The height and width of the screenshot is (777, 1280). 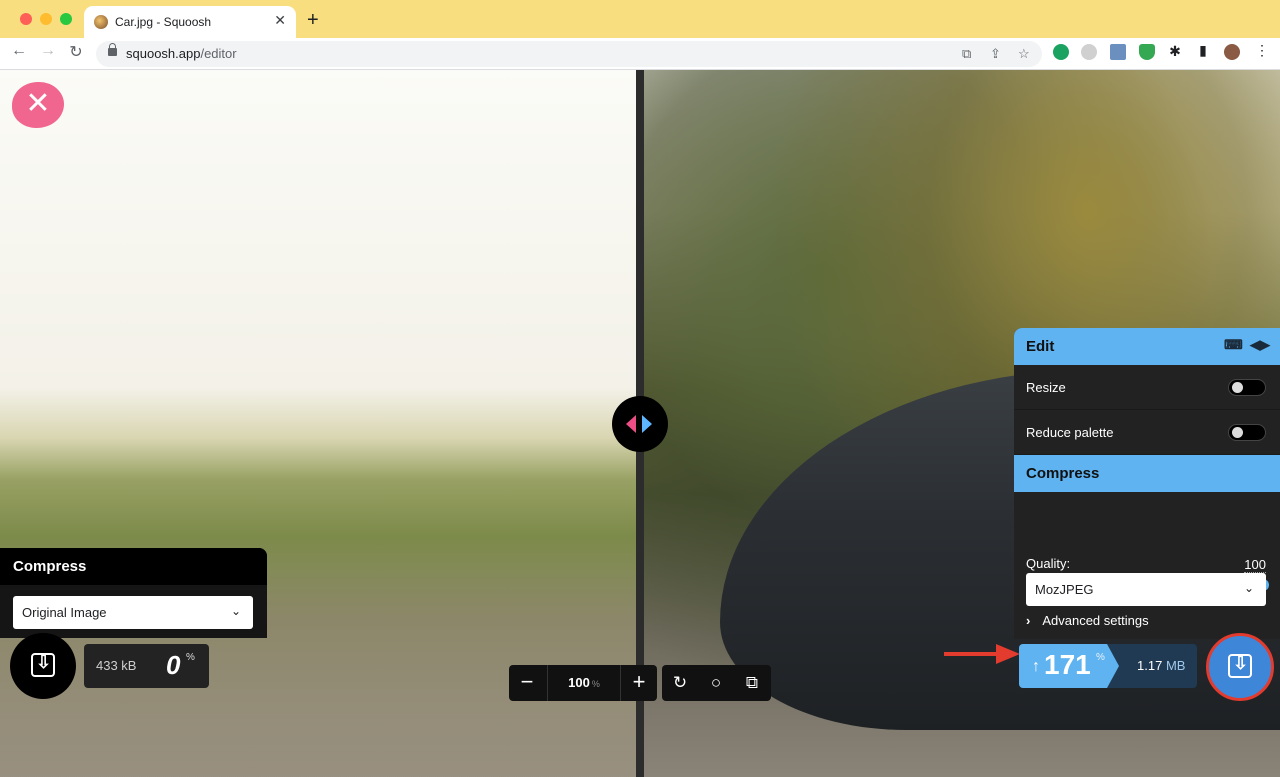 I want to click on browser-tab: Car.jpg - Squoosh ✕, so click(x=190, y=22).